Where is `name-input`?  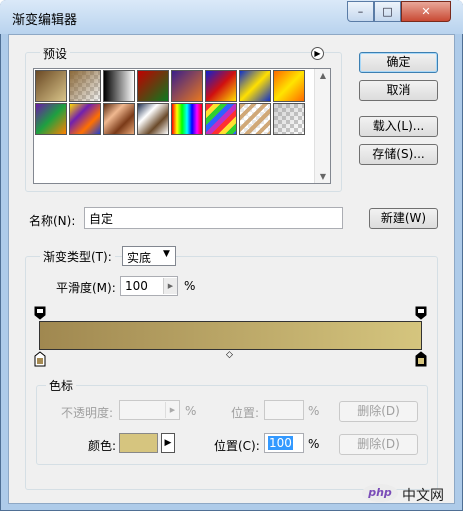 name-input is located at coordinates (213, 218).